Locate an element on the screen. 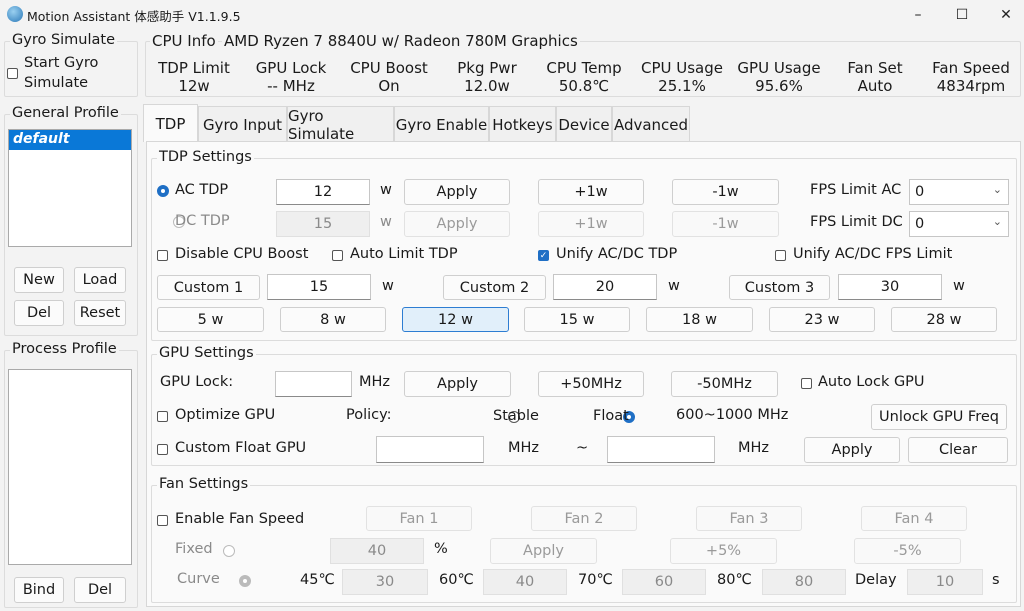  unlock-gpu-freq-button: Unlock GPU Freq is located at coordinates (939, 417).